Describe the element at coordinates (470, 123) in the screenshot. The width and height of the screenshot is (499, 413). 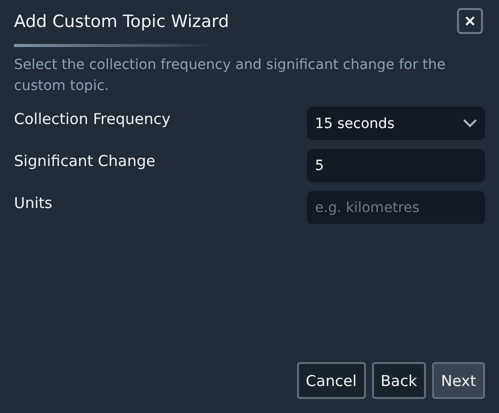
I see `chevron-down-icon` at that location.